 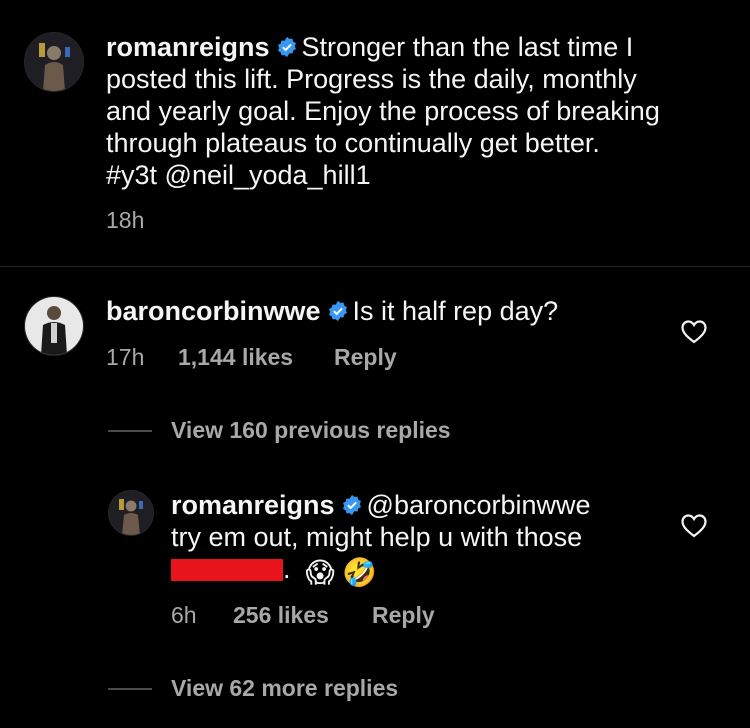 I want to click on reply-mention: @baroncorbinwwe, so click(x=479, y=505).